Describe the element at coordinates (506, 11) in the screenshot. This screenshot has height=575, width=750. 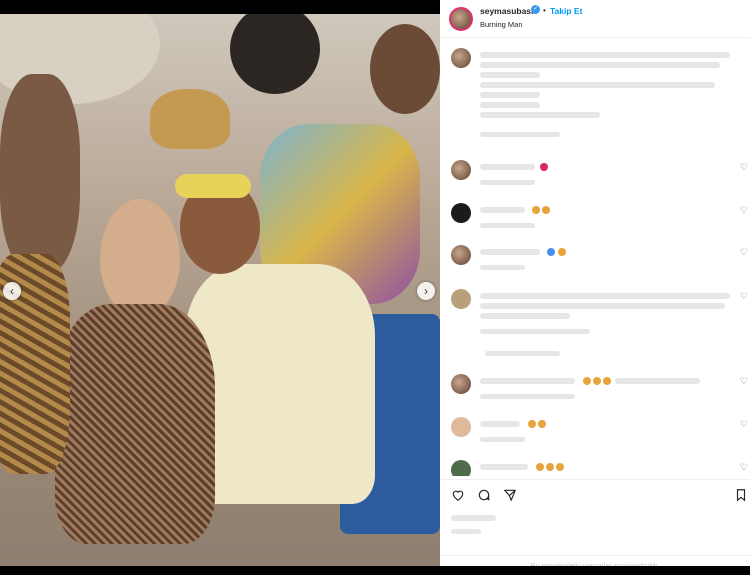
I see `username: seymasubasi` at that location.